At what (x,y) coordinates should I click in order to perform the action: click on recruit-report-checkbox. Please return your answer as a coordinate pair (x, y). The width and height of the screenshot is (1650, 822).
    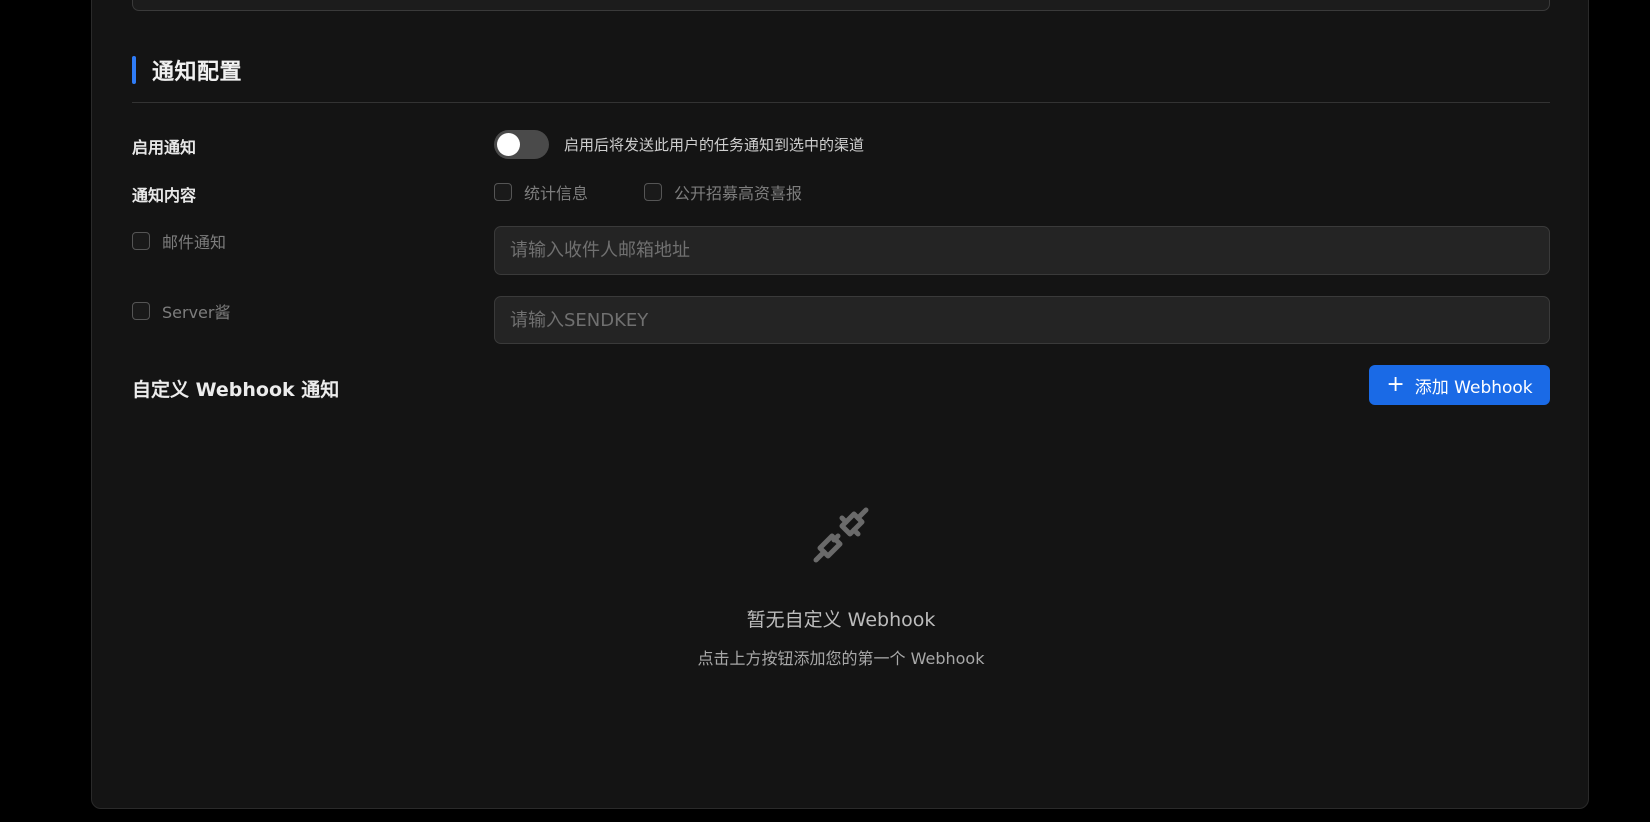
    Looking at the image, I should click on (653, 192).